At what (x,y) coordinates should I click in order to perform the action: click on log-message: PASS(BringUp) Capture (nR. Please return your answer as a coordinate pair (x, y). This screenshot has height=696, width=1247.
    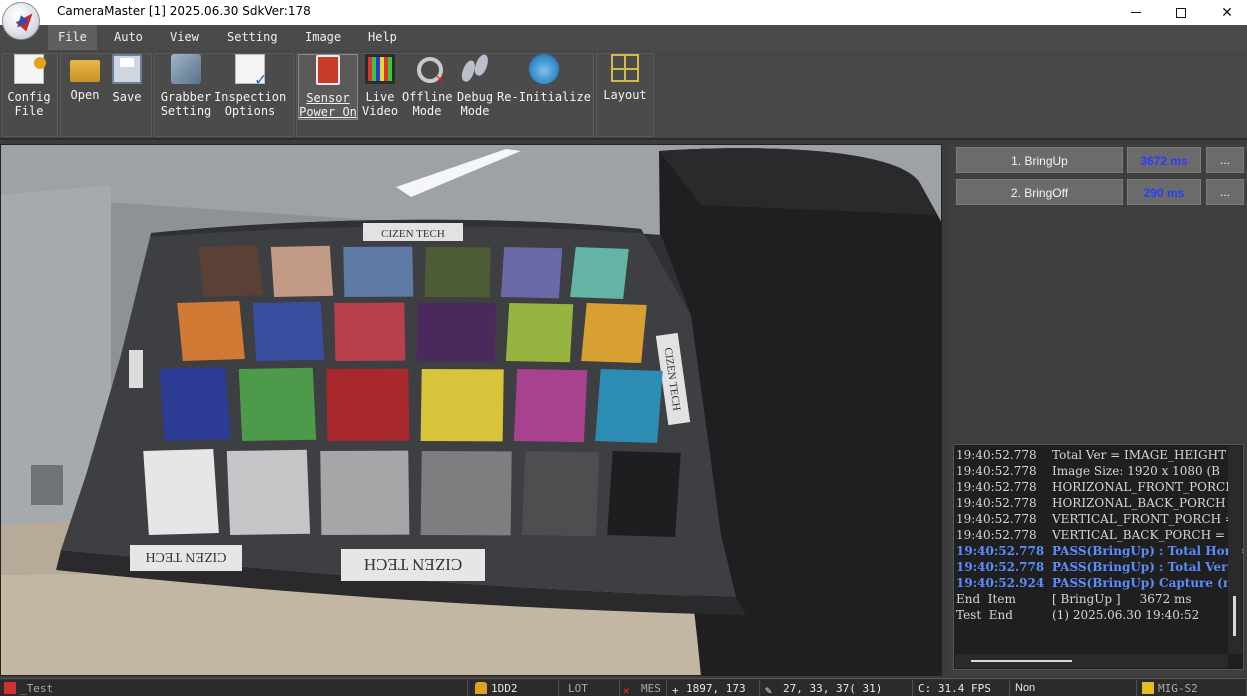
    Looking at the image, I should click on (1147, 583).